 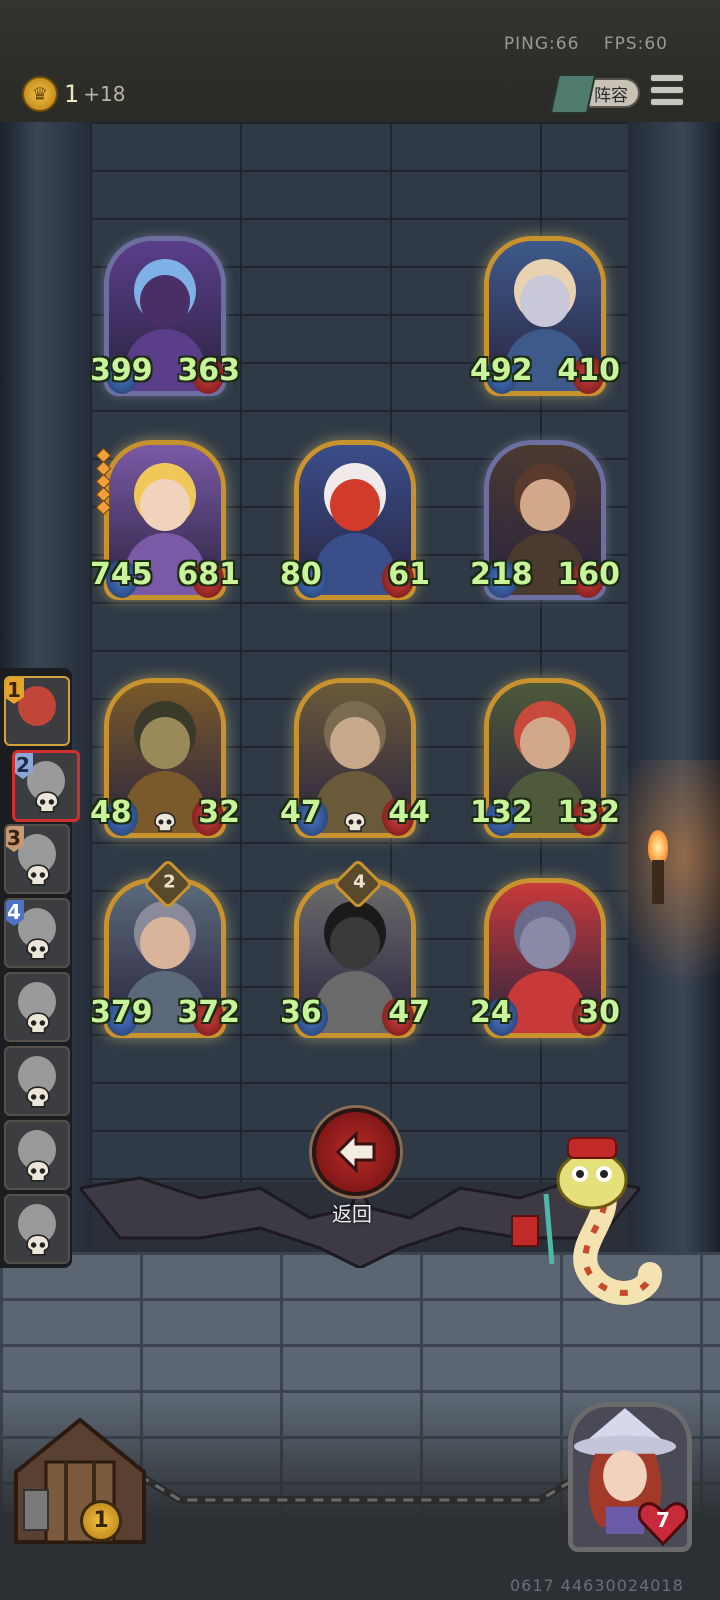 What do you see at coordinates (37, 711) in the screenshot?
I see `opponent-slot: 1` at bounding box center [37, 711].